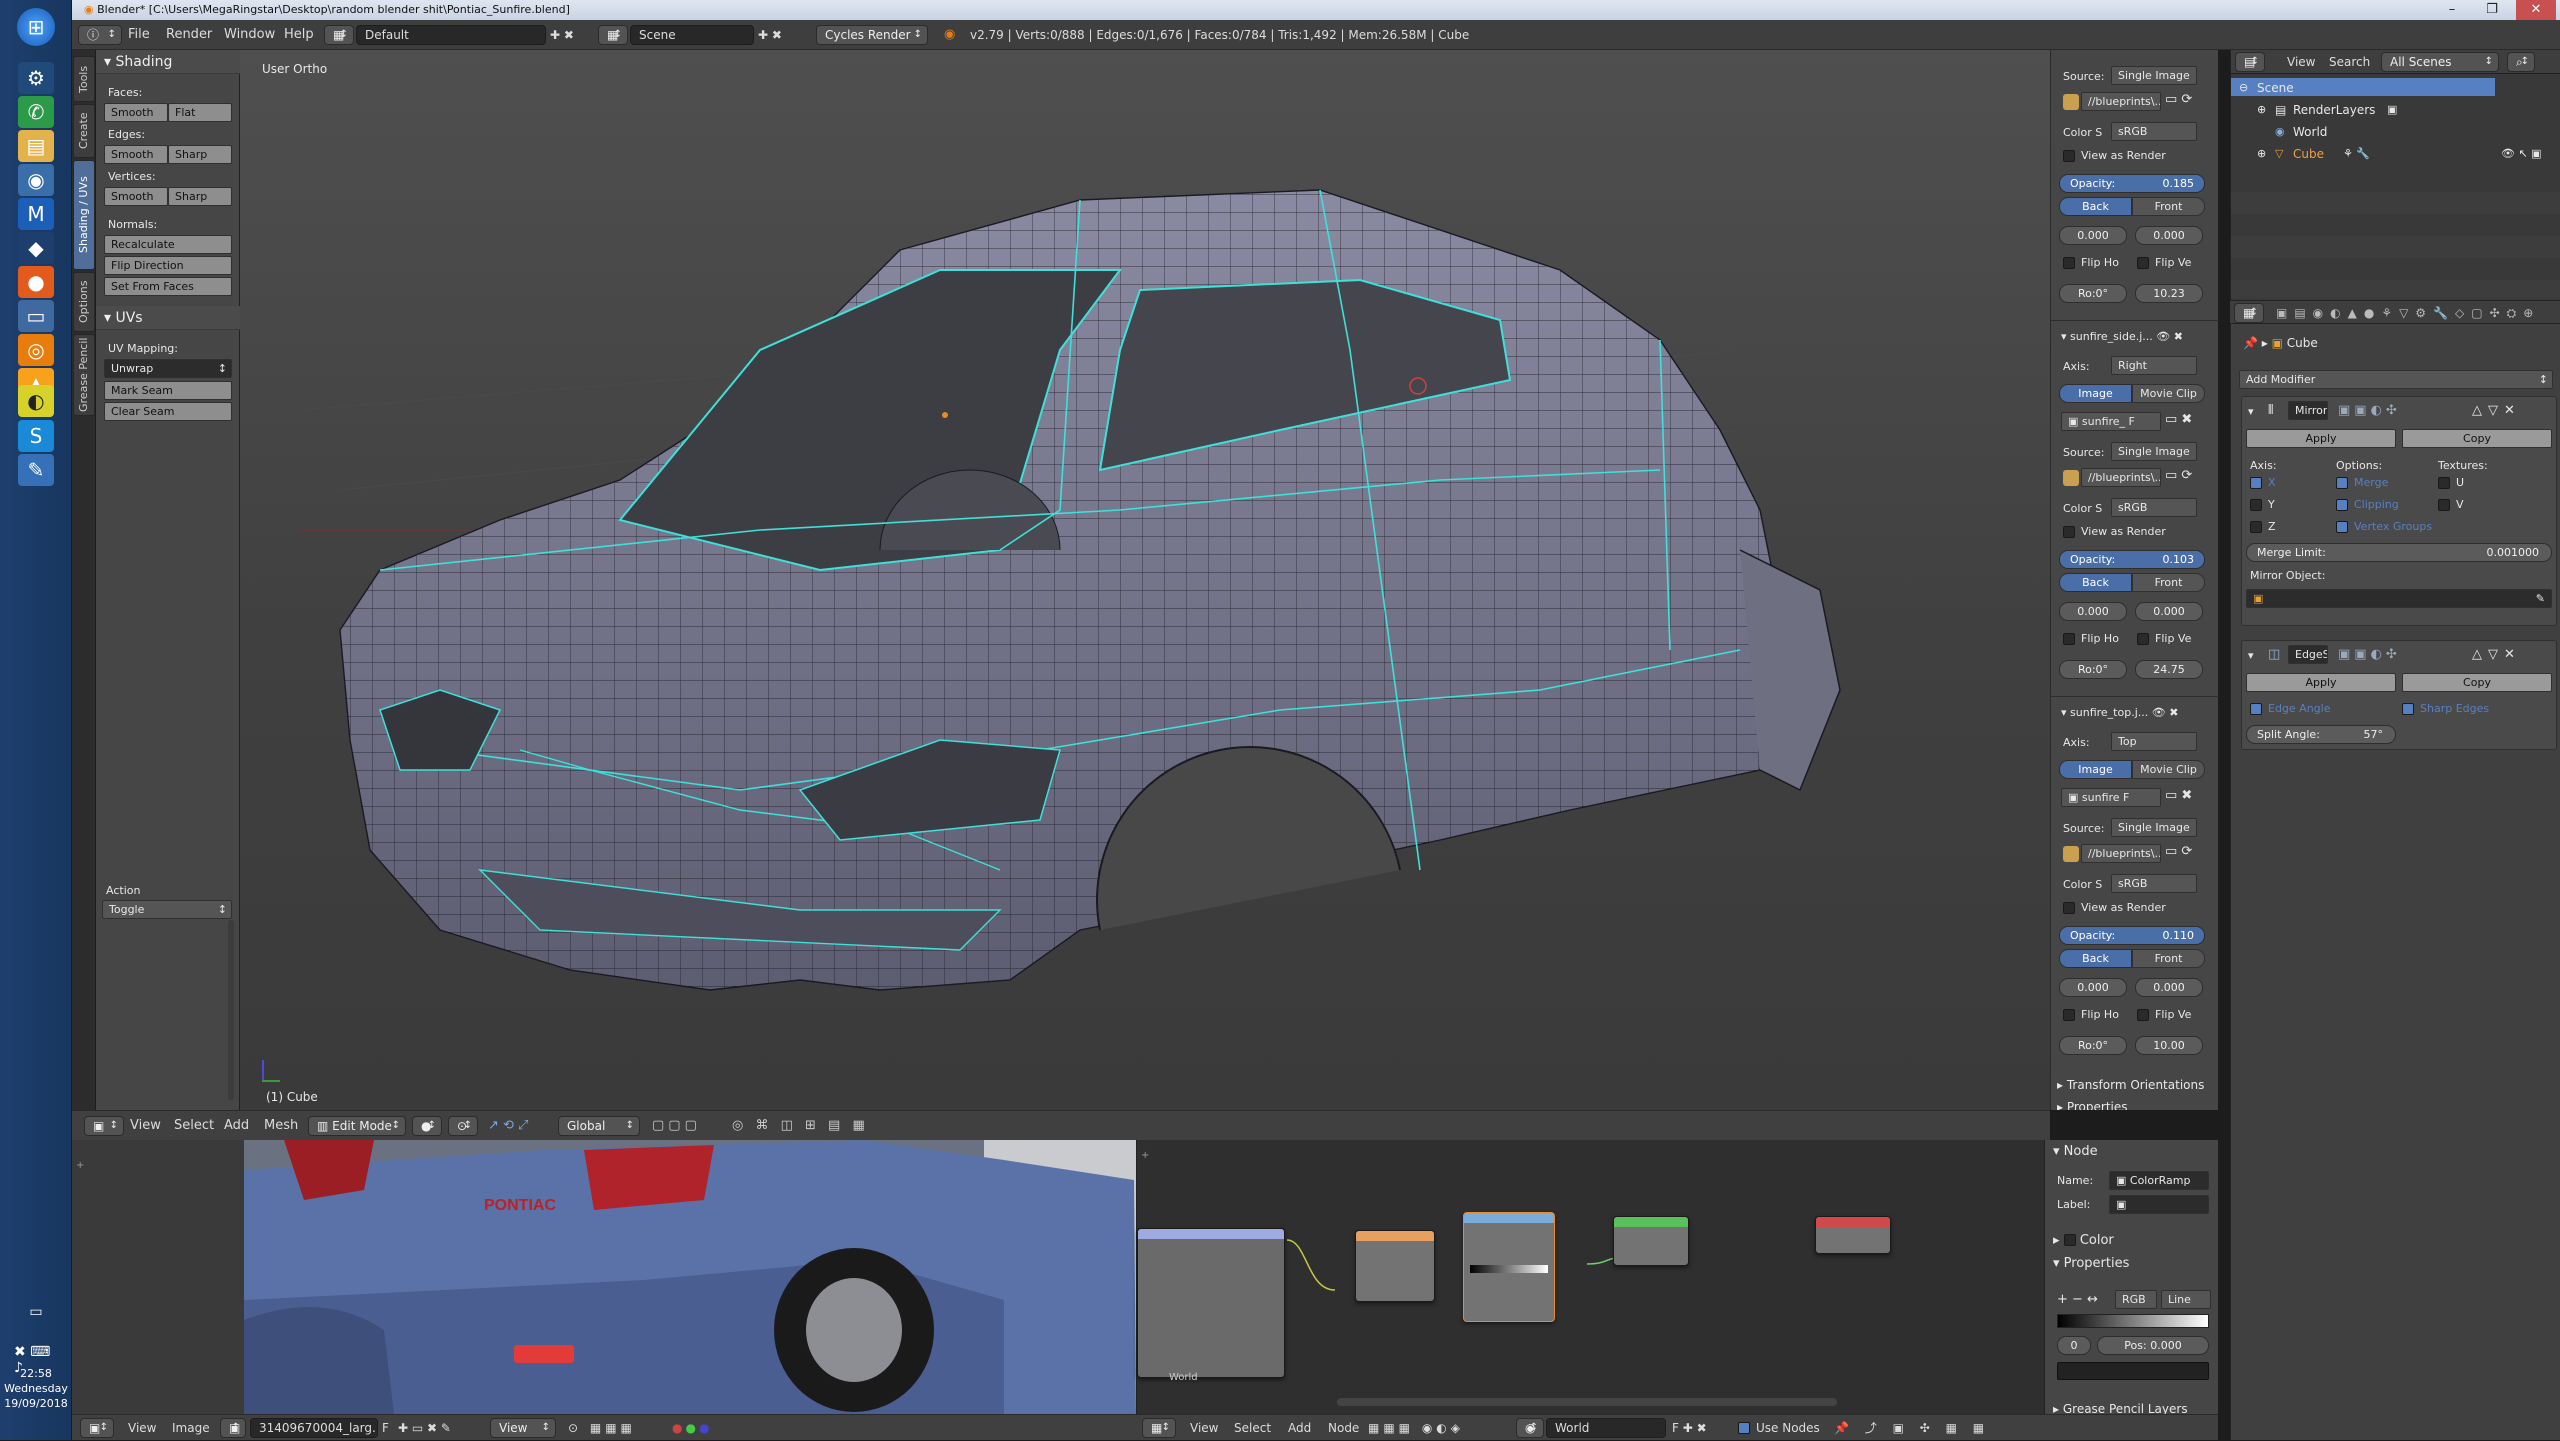 The image size is (2560, 1441). Describe the element at coordinates (84, 79) in the screenshot. I see `tab-tools: Tools` at that location.